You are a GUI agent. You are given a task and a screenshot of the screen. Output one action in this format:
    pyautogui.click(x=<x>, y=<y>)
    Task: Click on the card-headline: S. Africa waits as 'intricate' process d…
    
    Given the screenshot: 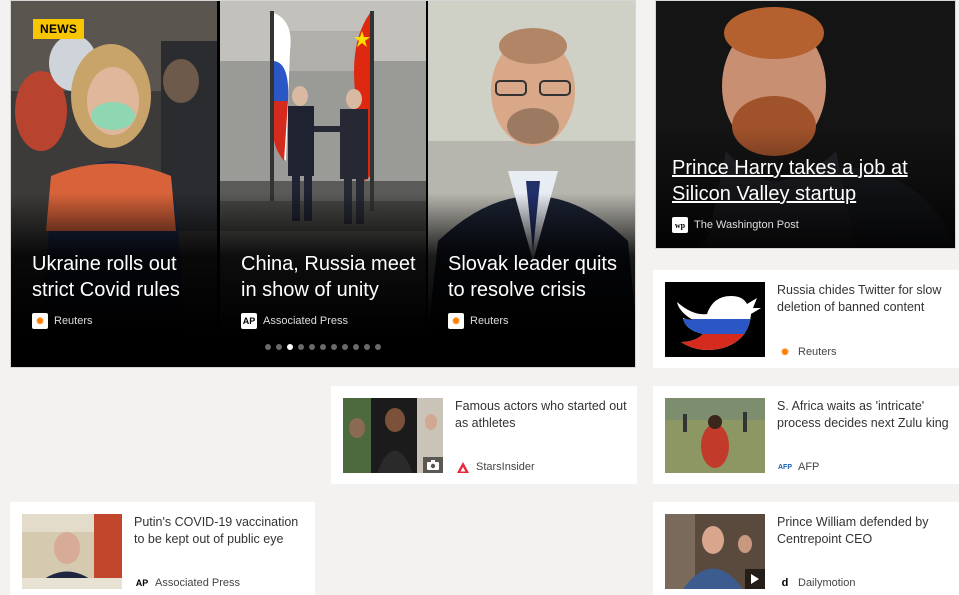 What is the action you would take?
    pyautogui.click(x=863, y=415)
    